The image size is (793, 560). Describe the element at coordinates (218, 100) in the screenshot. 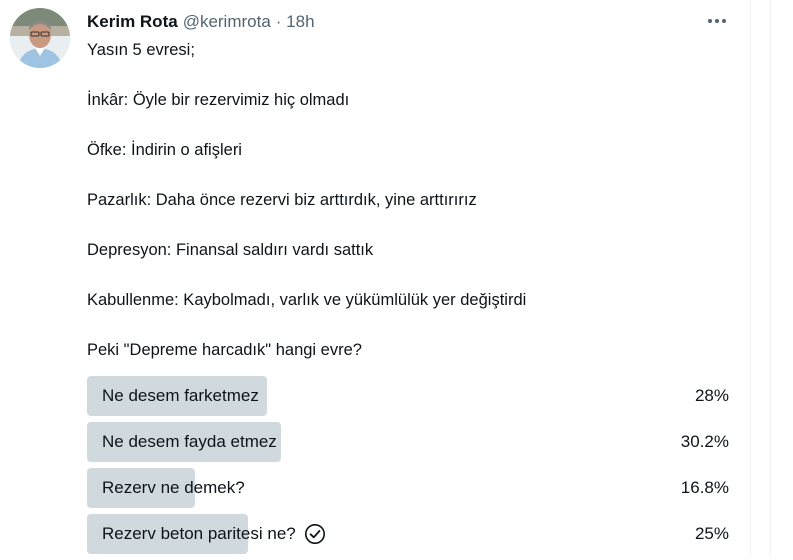

I see `tweet-line: İnkâr: Öyle bir rezervimiz hiç olmadı` at that location.